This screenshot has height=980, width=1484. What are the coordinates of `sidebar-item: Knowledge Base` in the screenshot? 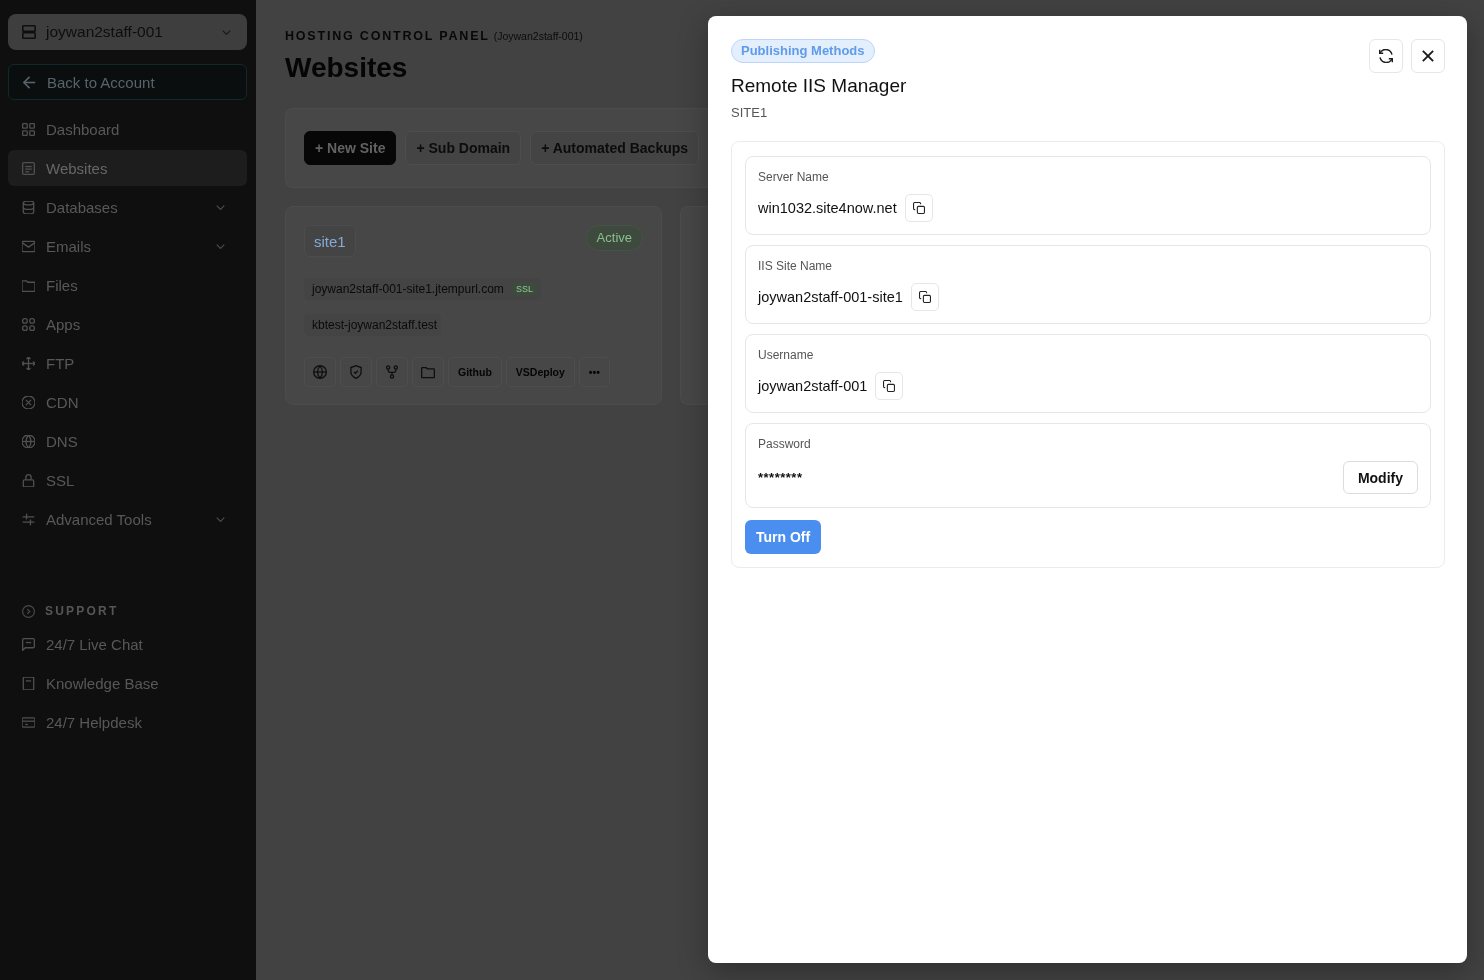 It's located at (127, 683).